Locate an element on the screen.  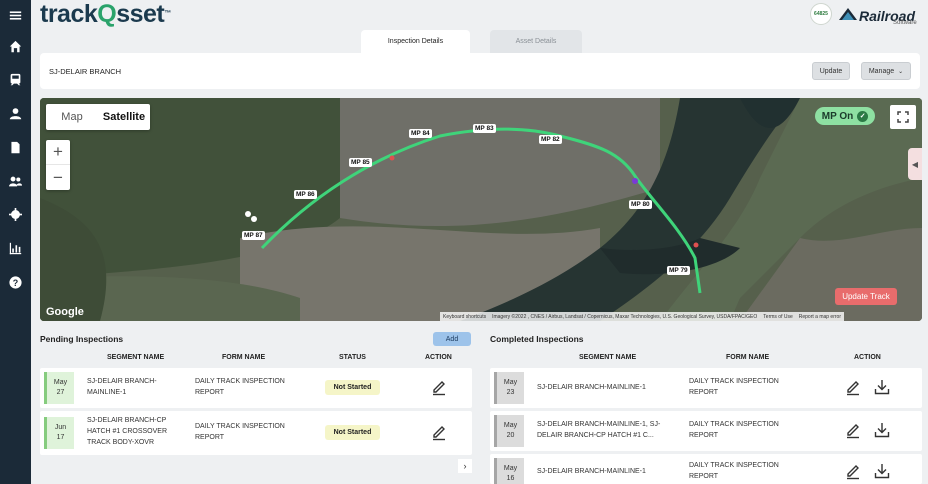
tab-inspection-details: Inspection Details is located at coordinates (415, 41).